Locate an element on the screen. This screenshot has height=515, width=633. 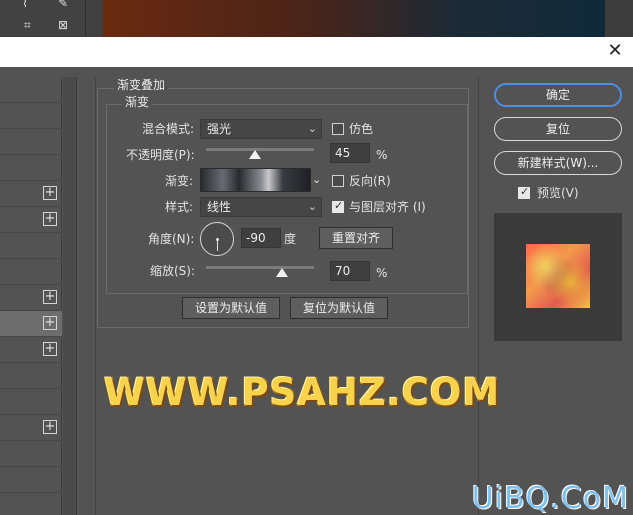
scale-slider is located at coordinates (260, 267).